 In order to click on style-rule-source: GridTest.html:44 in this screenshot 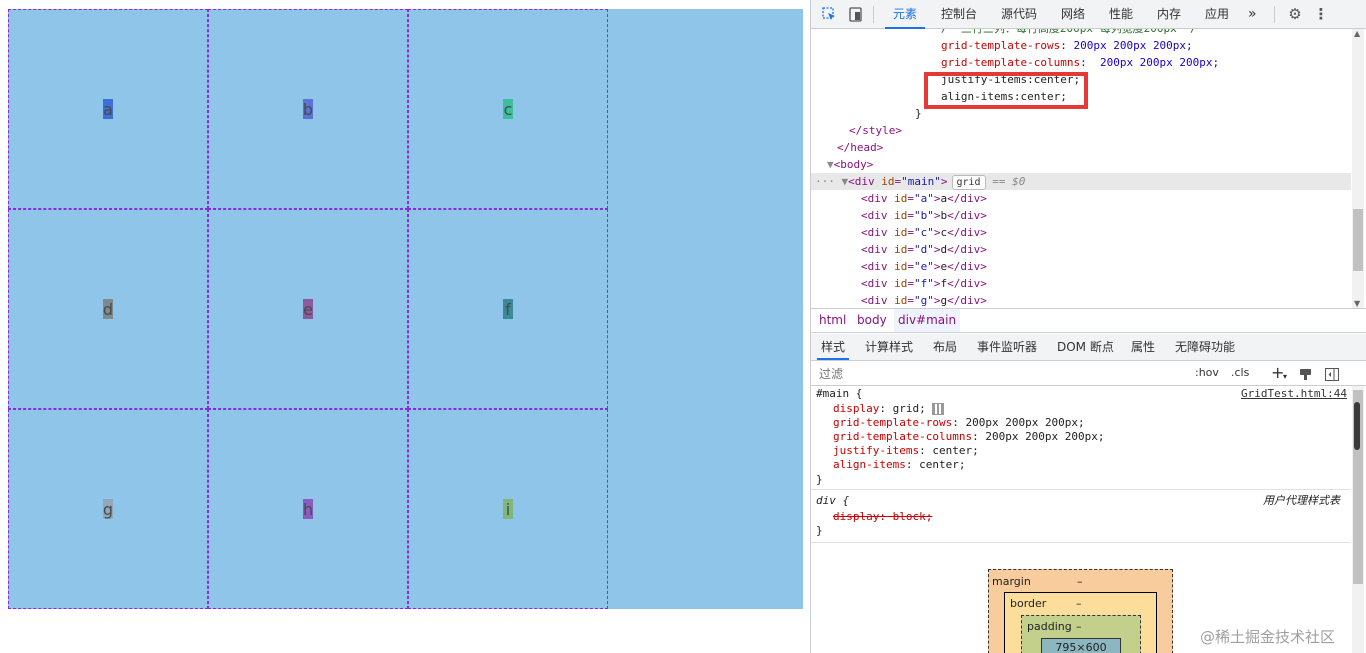, I will do `click(1294, 394)`.